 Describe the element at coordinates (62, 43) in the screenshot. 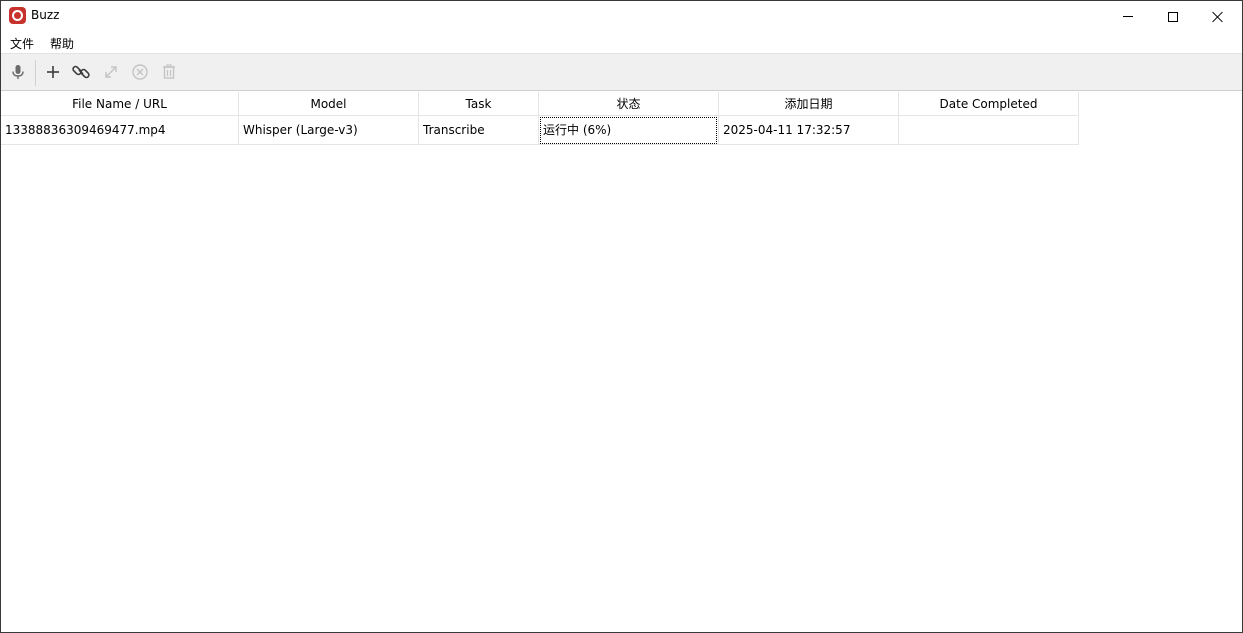

I see `menu-help: 帮助` at that location.